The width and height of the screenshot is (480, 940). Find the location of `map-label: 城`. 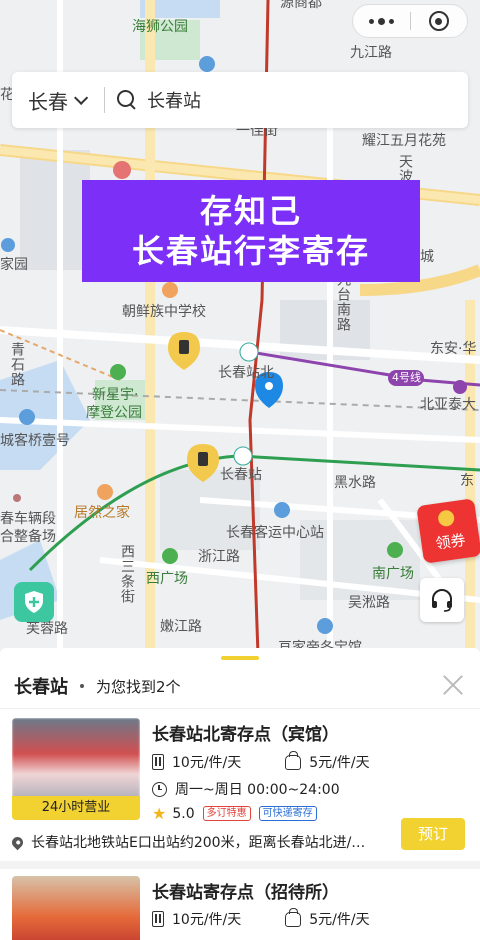

map-label: 城 is located at coordinates (427, 257).